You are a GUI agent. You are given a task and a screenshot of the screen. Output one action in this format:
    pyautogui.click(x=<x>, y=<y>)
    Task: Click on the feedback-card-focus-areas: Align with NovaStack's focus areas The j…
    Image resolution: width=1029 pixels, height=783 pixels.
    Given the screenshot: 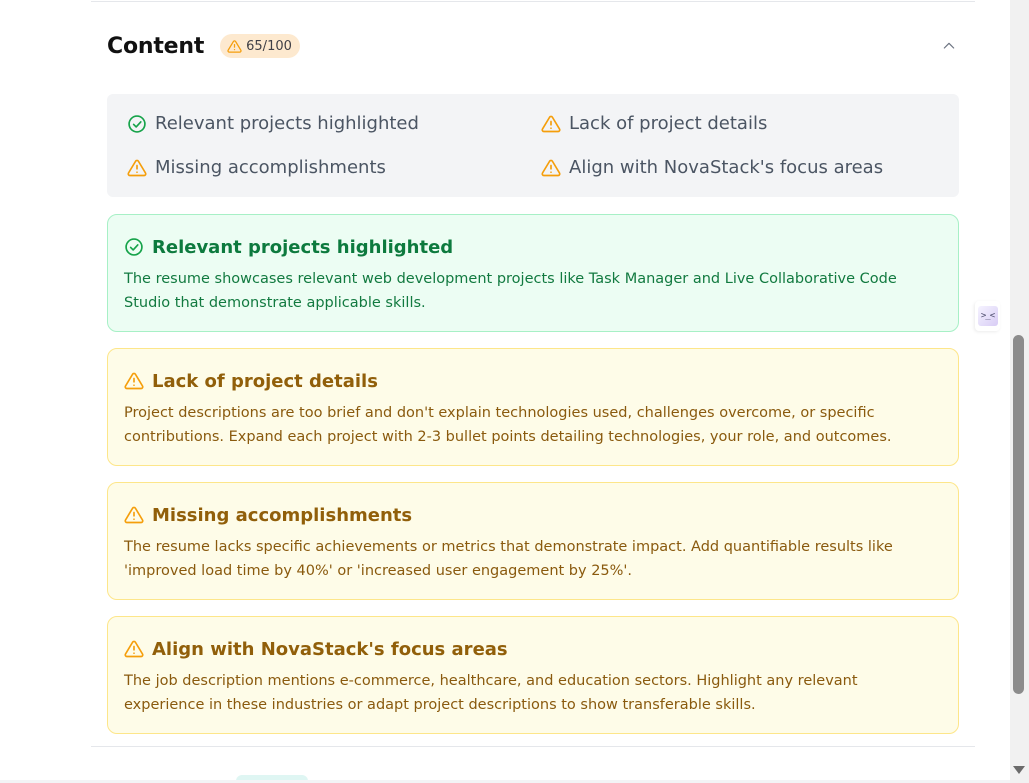 What is the action you would take?
    pyautogui.click(x=533, y=675)
    